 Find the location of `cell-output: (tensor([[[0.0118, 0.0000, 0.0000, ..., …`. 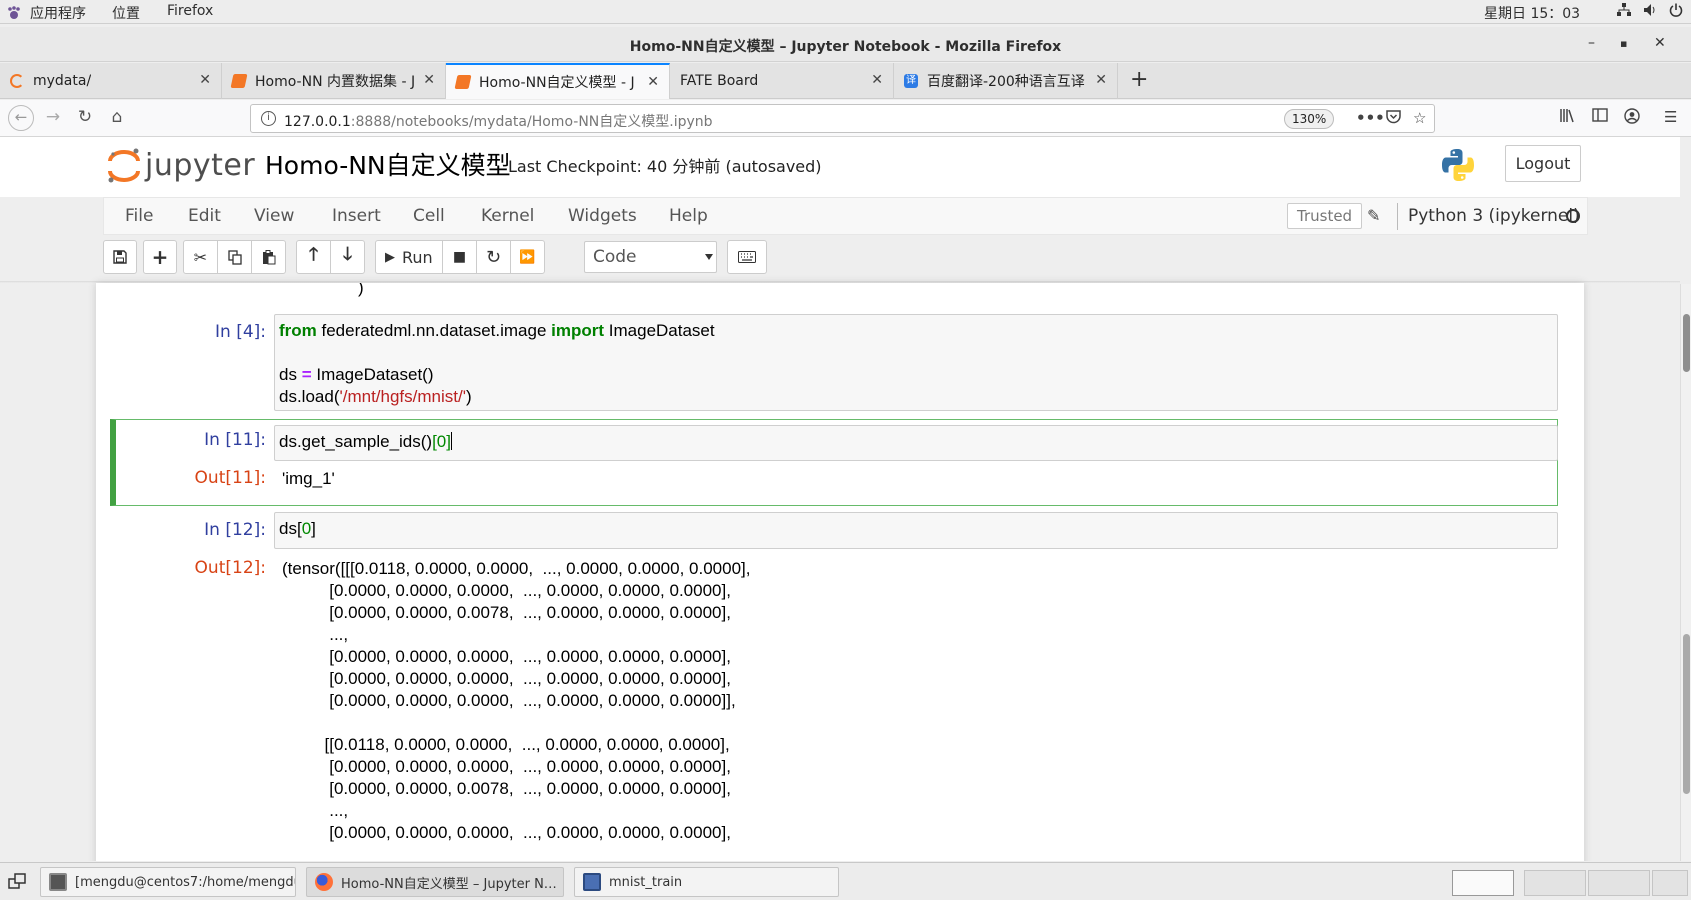

cell-output: (tensor([[[0.0118, 0.0000, 0.0000, ..., … is located at coordinates (516, 700).